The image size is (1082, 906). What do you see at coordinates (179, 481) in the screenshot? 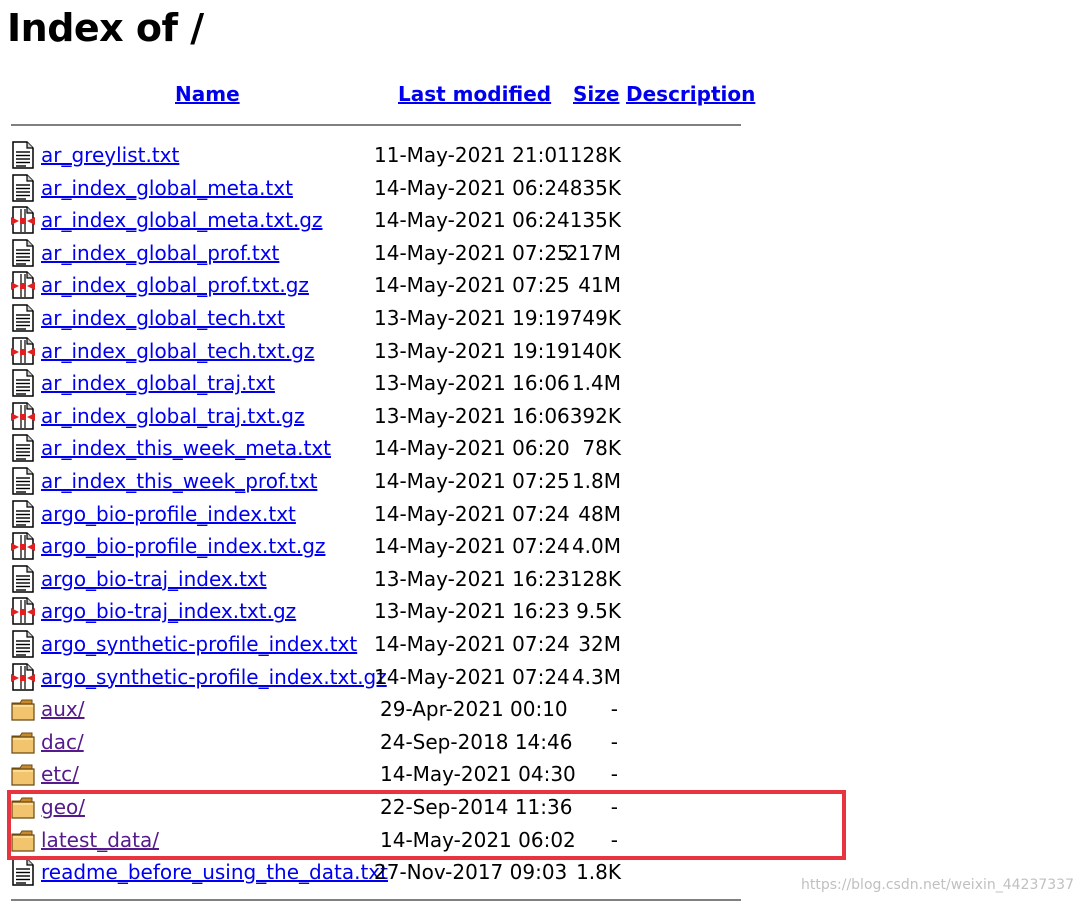
I see `file-link: ar_index_this_week_prof.txt` at bounding box center [179, 481].